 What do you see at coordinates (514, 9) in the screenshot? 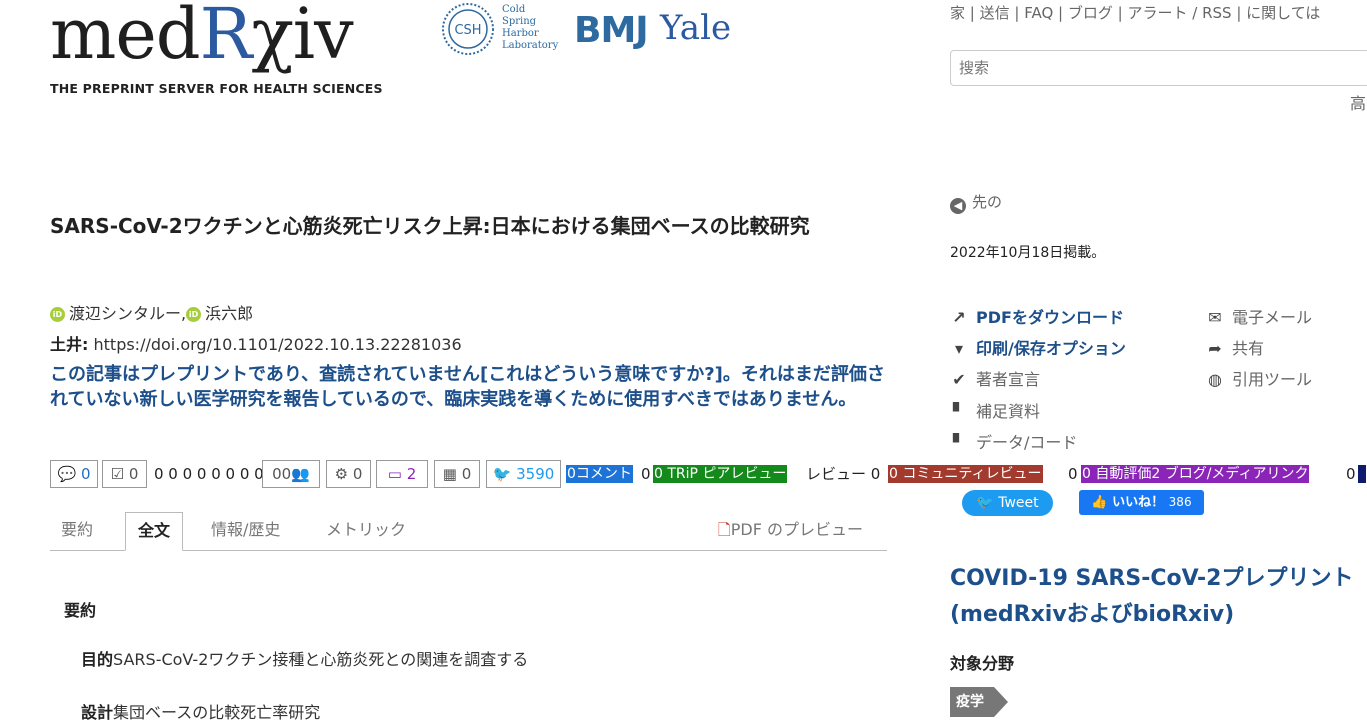
I see `csh-line: Cold` at bounding box center [514, 9].